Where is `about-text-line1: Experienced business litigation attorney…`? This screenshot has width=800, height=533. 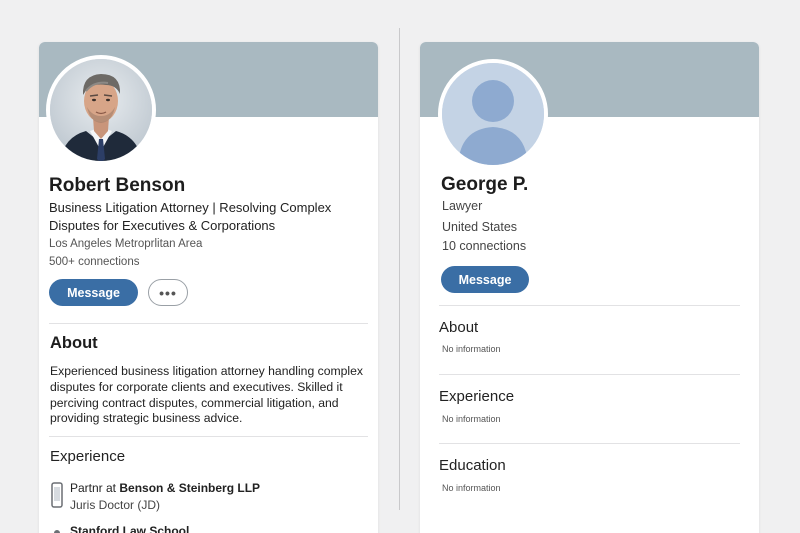 about-text-line1: Experienced business litigation attorney… is located at coordinates (207, 371).